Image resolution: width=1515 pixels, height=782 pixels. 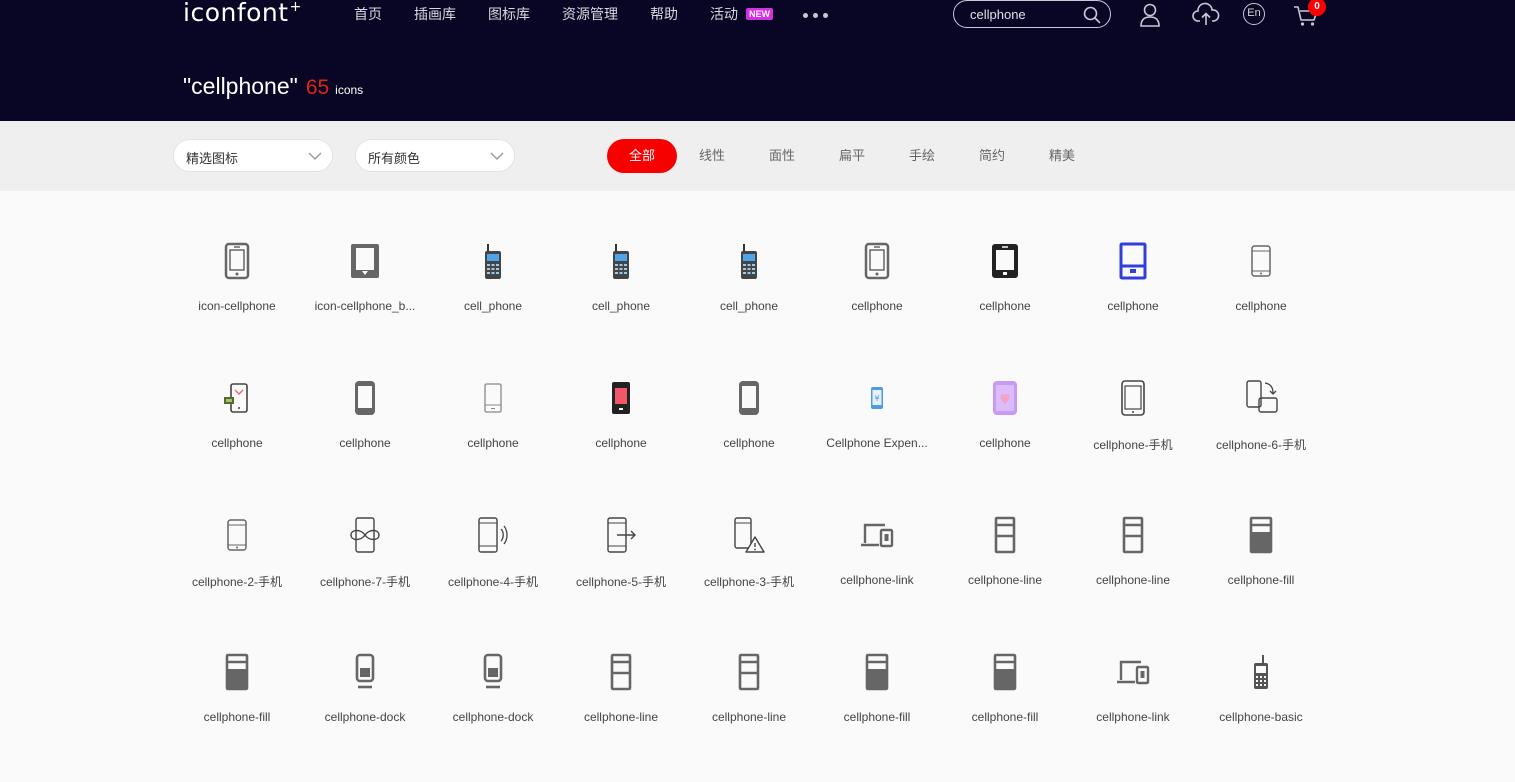 I want to click on icon-card: cellphone-4-手机, so click(x=493, y=533).